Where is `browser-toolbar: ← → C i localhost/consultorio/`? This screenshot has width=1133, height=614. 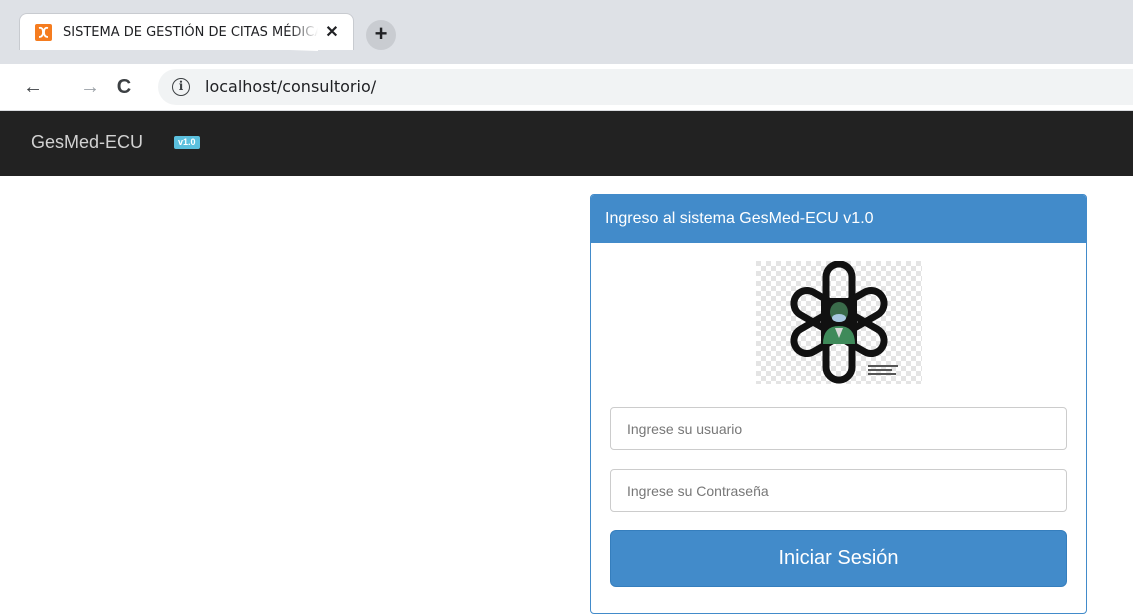
browser-toolbar: ← → C i localhost/consultorio/ is located at coordinates (566, 87).